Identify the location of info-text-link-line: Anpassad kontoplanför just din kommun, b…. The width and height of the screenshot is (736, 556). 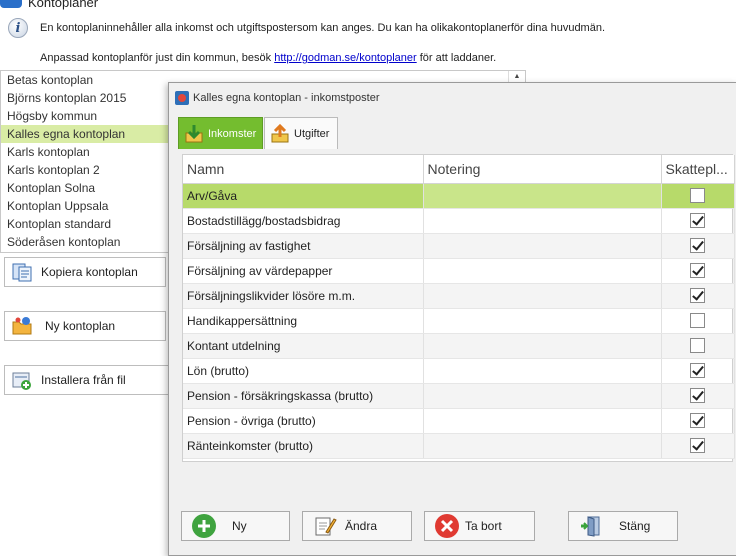
(268, 58).